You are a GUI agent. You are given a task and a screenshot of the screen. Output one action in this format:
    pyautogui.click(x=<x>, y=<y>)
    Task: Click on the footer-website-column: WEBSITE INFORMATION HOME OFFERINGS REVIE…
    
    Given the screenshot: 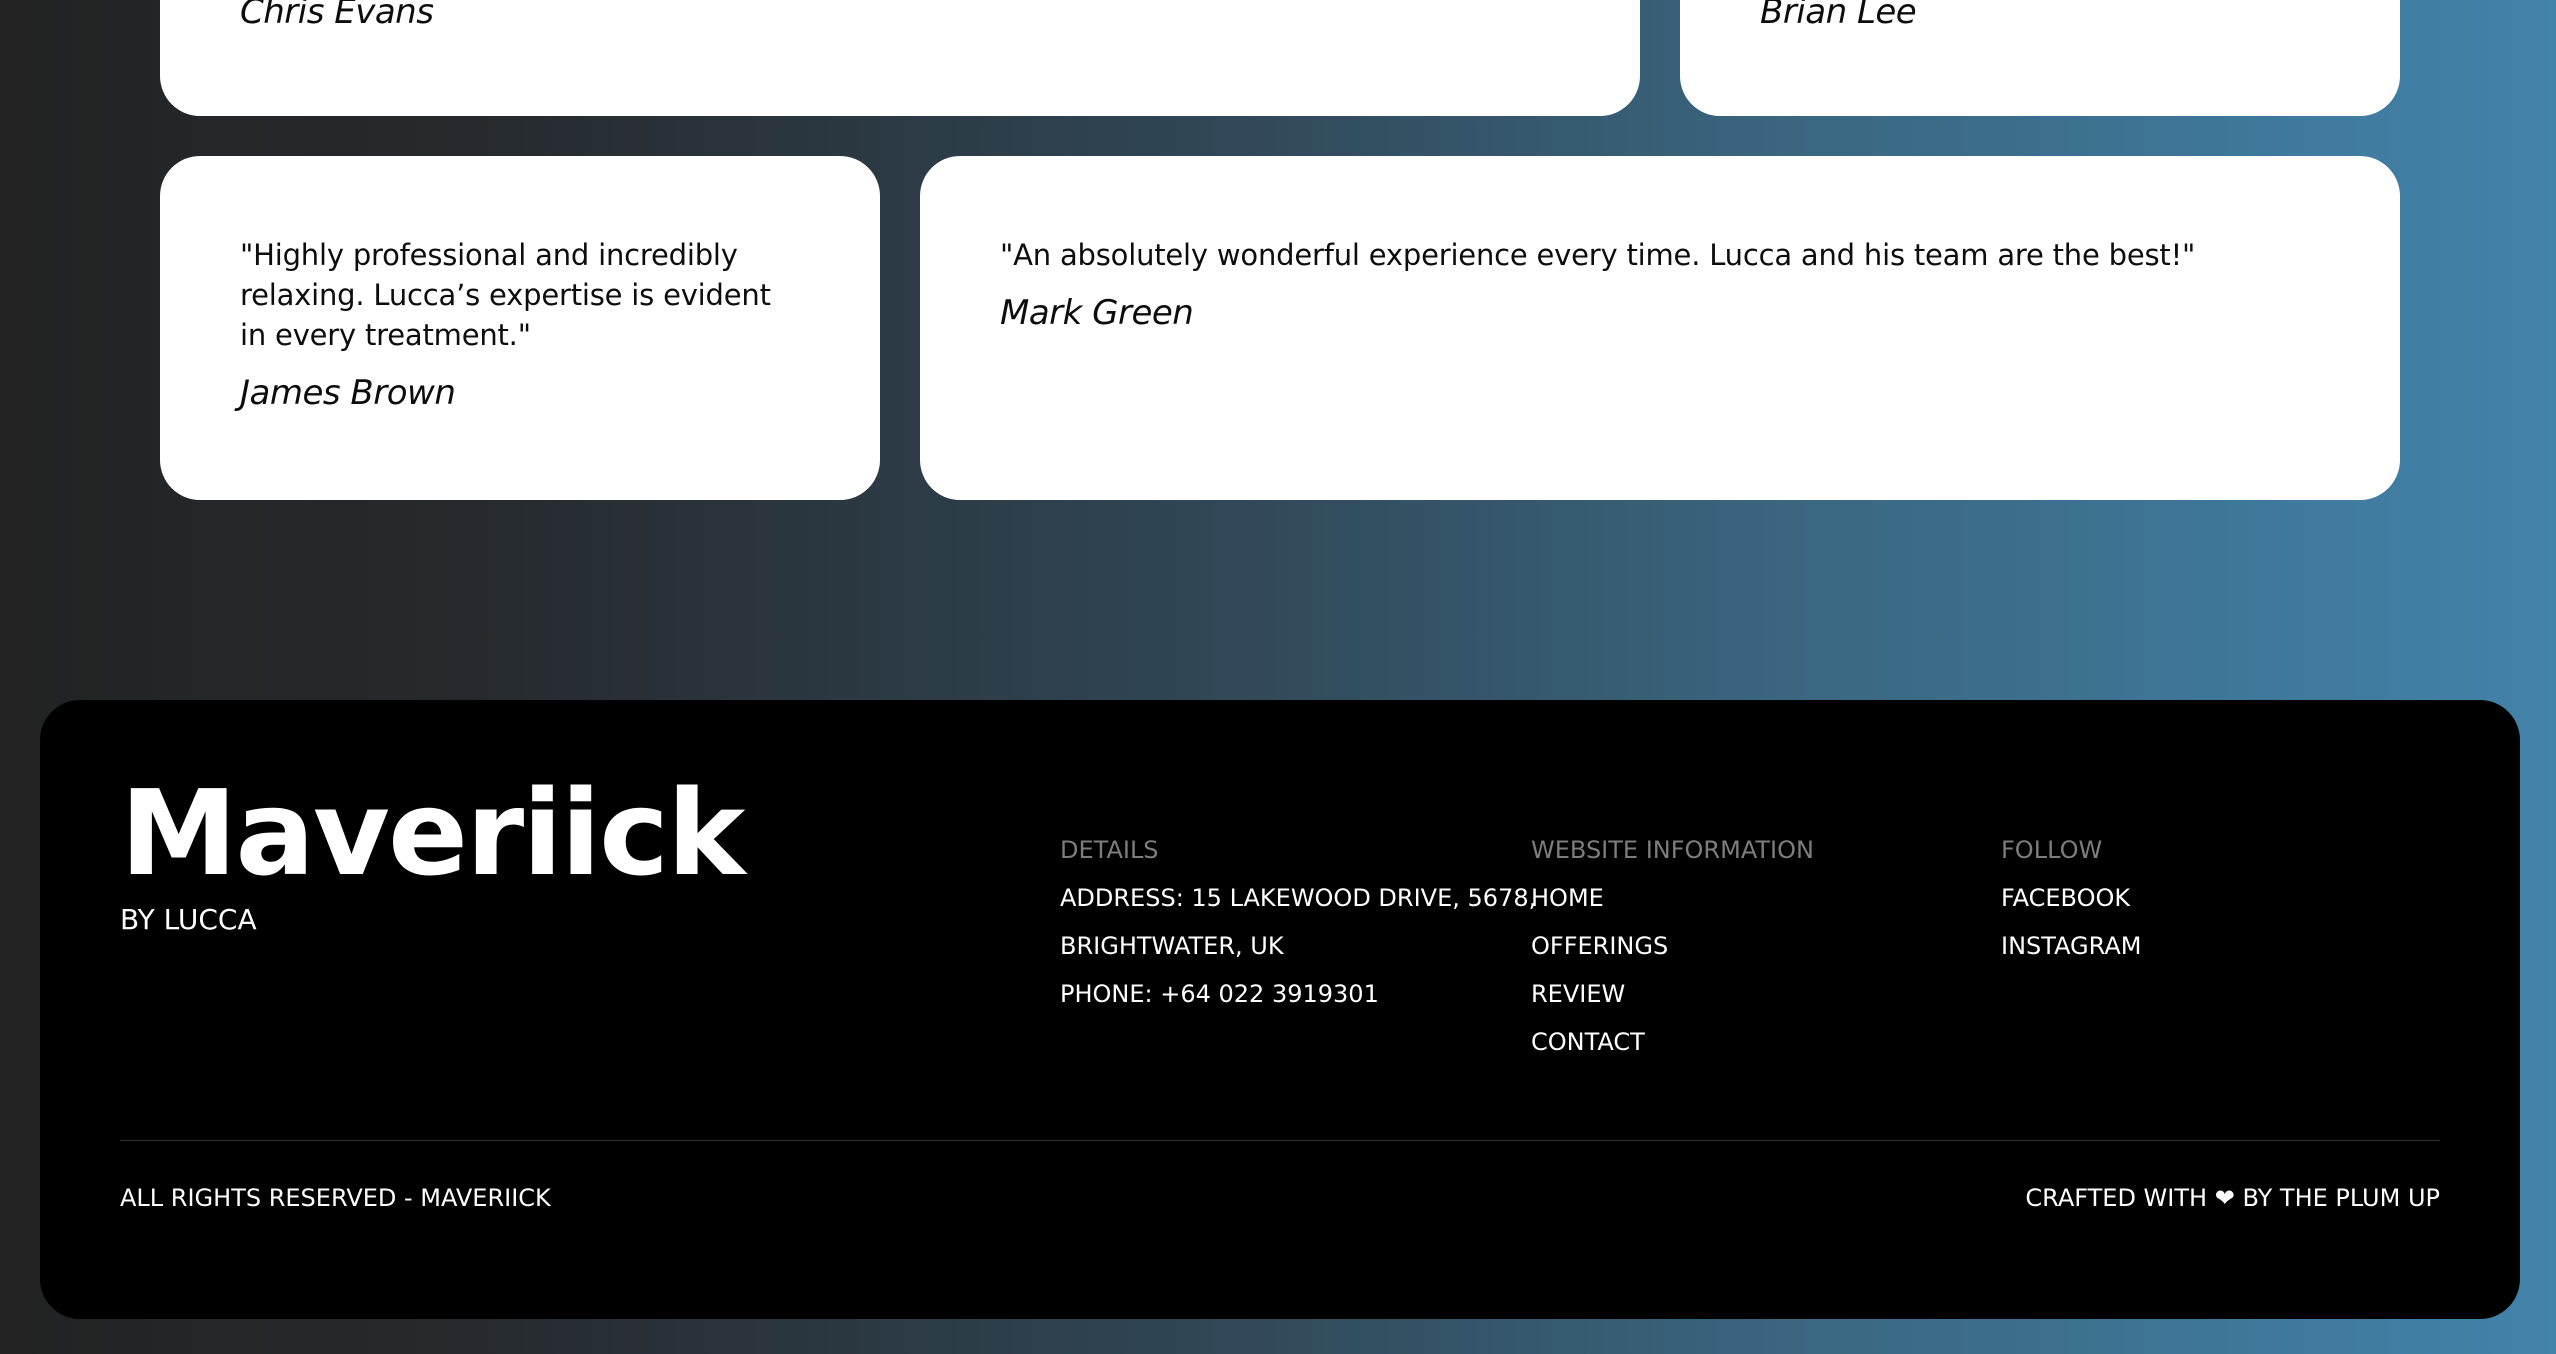 What is the action you would take?
    pyautogui.click(x=1672, y=946)
    